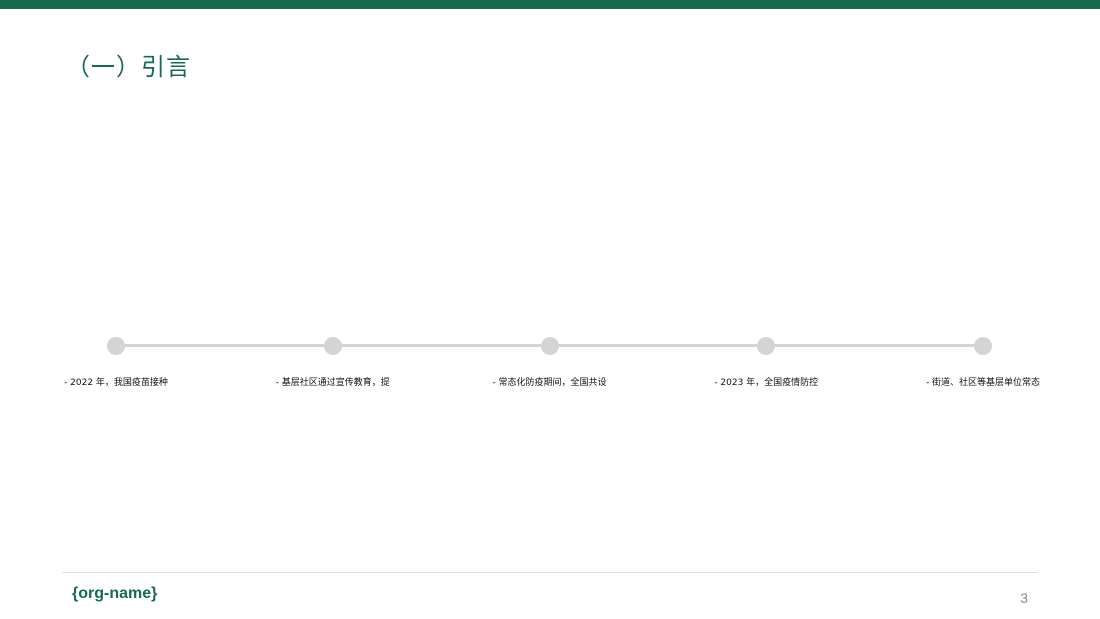 The image size is (1100, 619). Describe the element at coordinates (116, 383) in the screenshot. I see `timeline-label: - 2022 年，我国疫苗接种` at that location.